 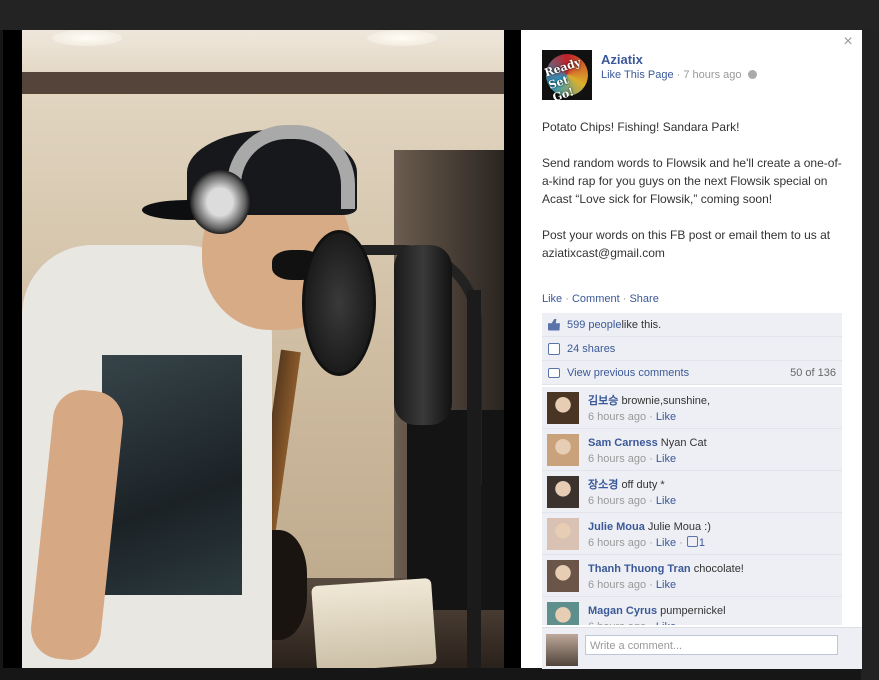 I want to click on post-paragraph: Potato Chips! Fishing! Sandara Park!, so click(x=641, y=127).